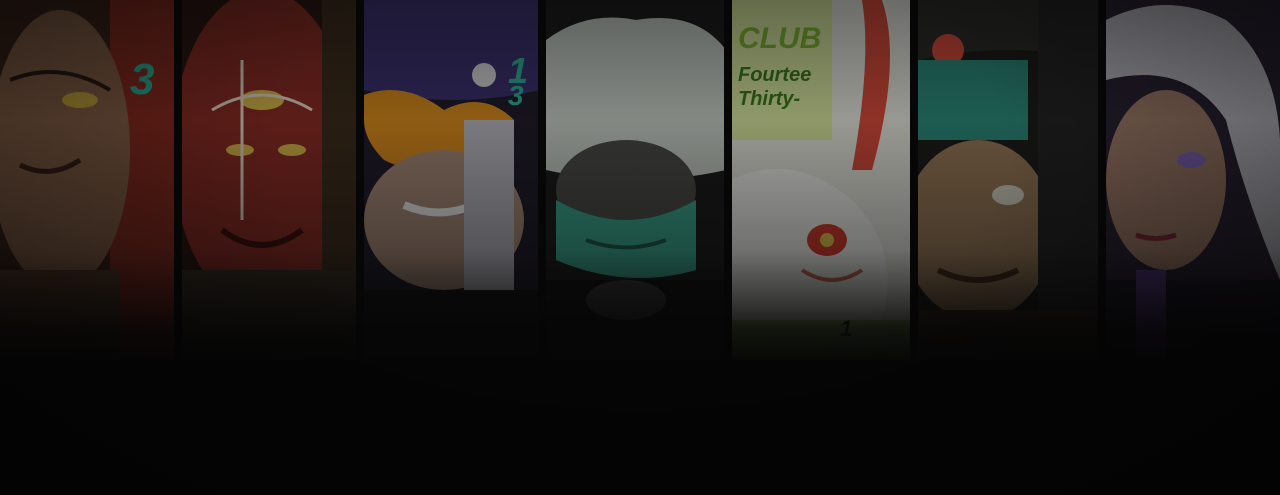 Image resolution: width=1280 pixels, height=495 pixels. What do you see at coordinates (89, 180) in the screenshot?
I see `portrait-bald-man` at bounding box center [89, 180].